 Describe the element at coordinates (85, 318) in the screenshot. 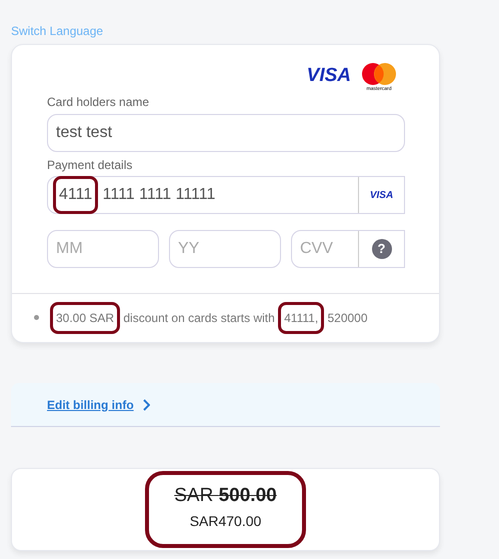

I see `highlight-mark: 30.00 SAR` at that location.